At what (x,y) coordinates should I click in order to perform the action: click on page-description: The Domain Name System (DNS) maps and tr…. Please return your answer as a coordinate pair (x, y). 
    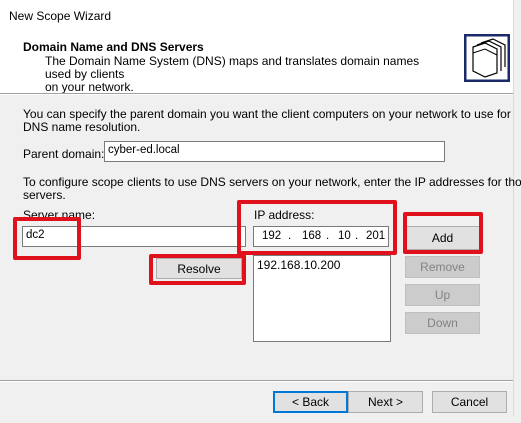
    Looking at the image, I should click on (245, 74).